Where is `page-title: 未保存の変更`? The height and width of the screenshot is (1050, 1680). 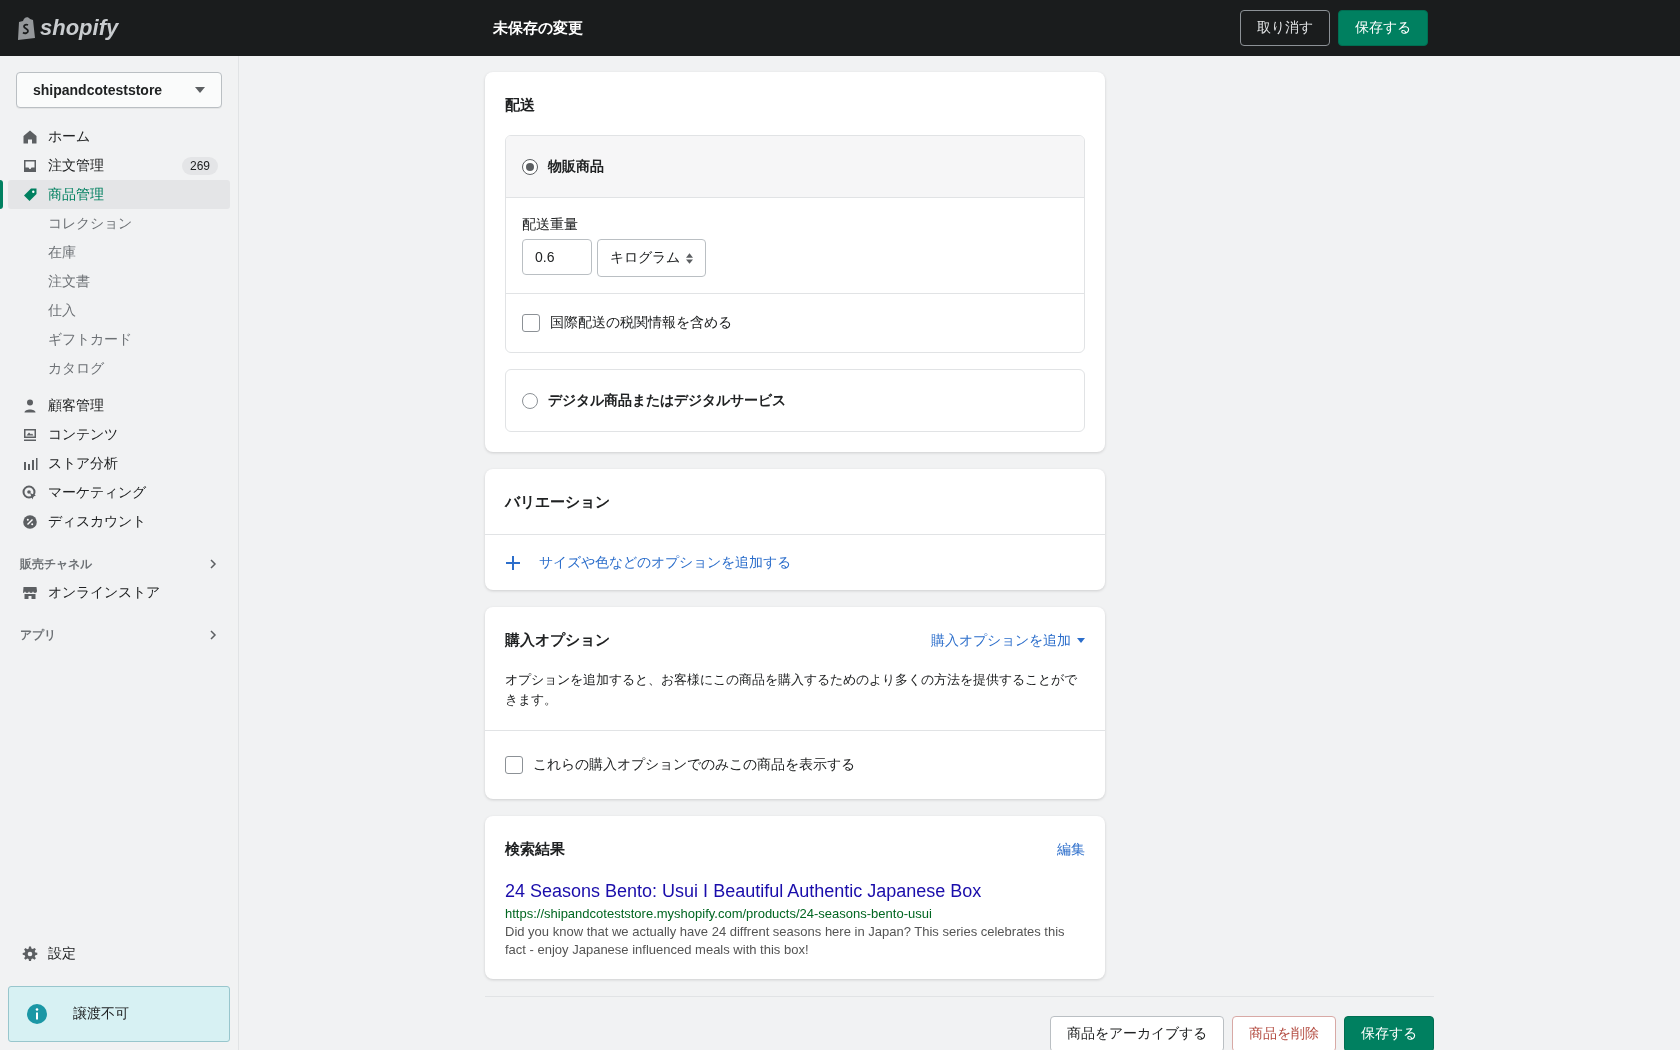
page-title: 未保存の変更 is located at coordinates (538, 28).